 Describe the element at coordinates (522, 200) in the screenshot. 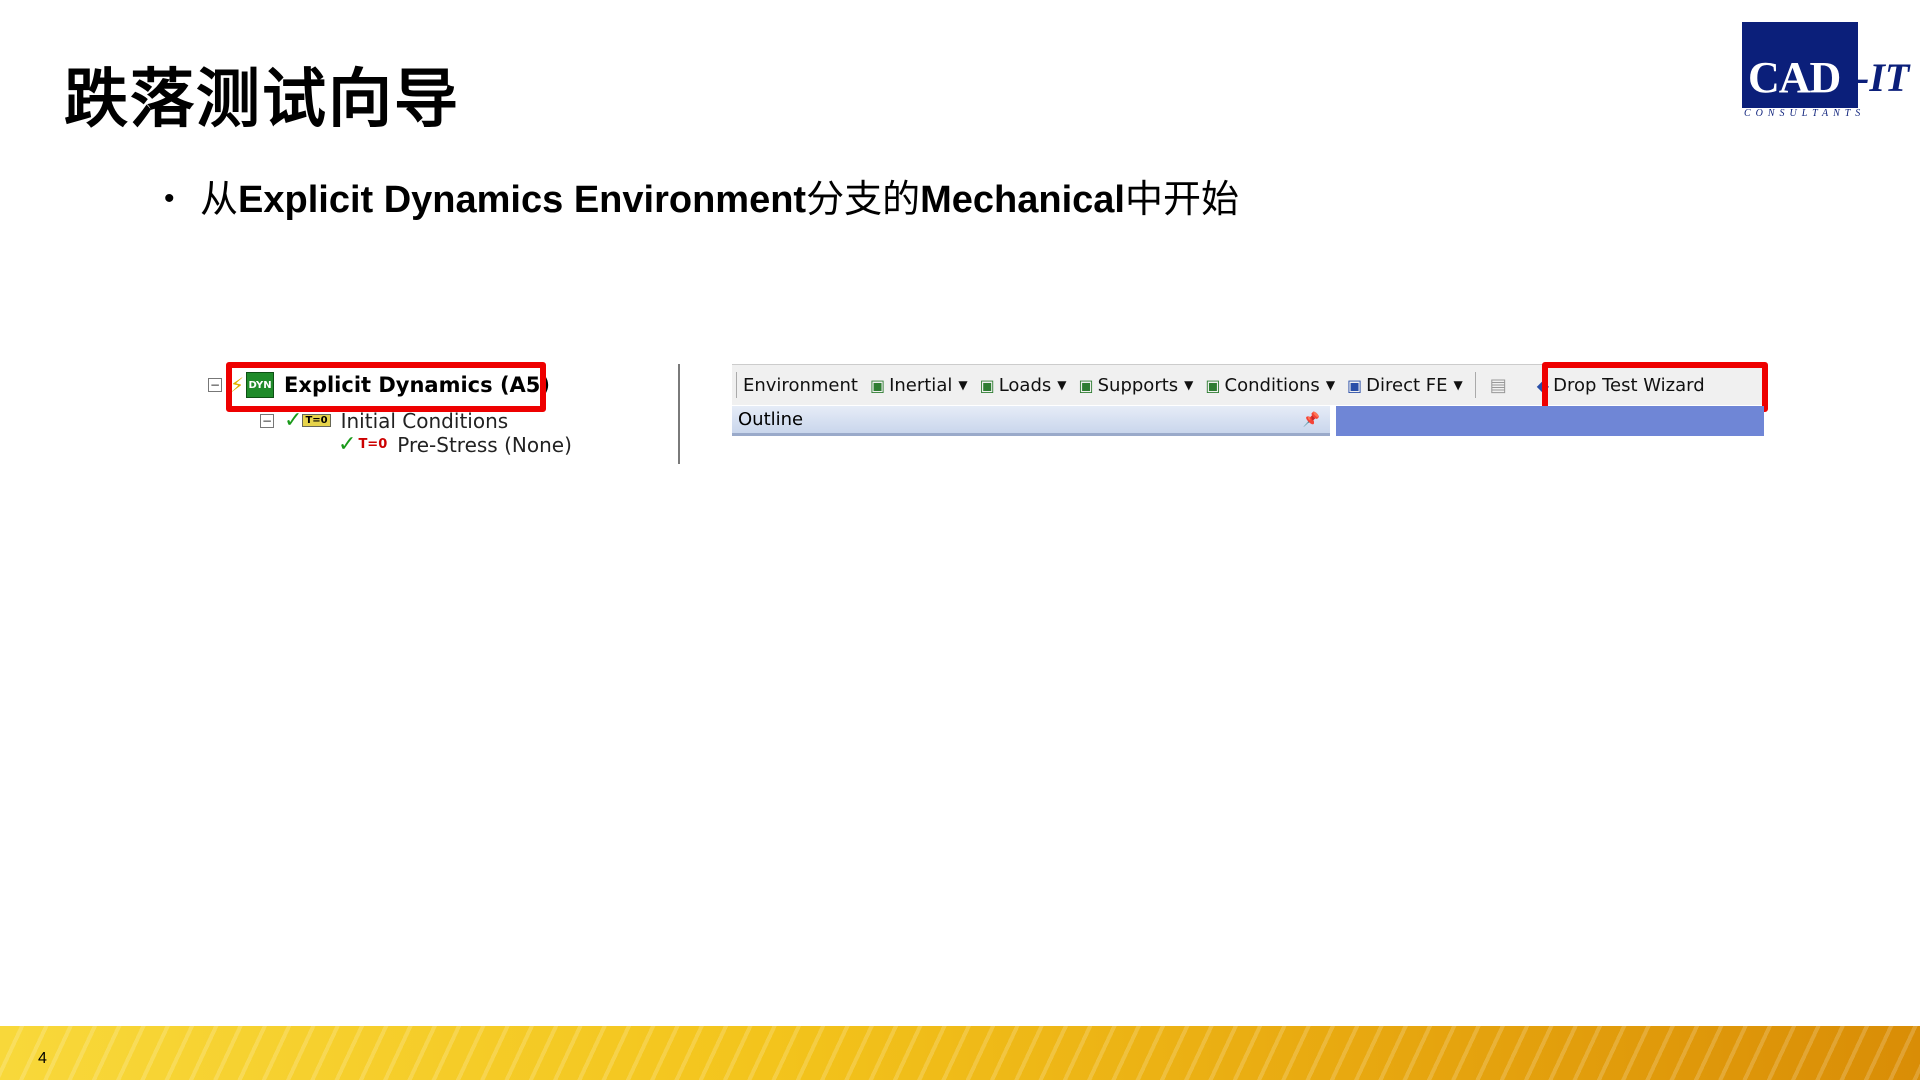

I see `bullet-term-environment: Explicit Dynamics Environment` at that location.